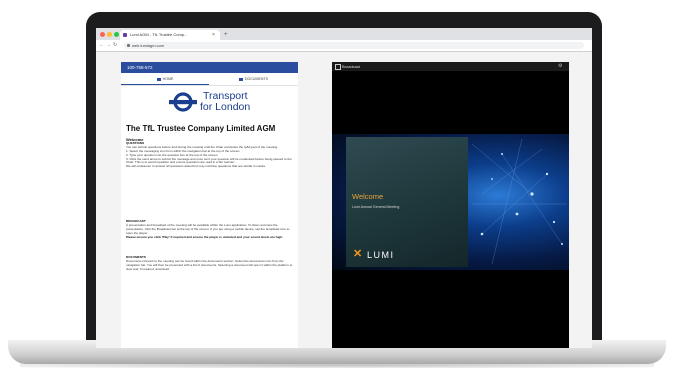  Describe the element at coordinates (381, 255) in the screenshot. I see `lumi-logo-text: LUMI` at that location.